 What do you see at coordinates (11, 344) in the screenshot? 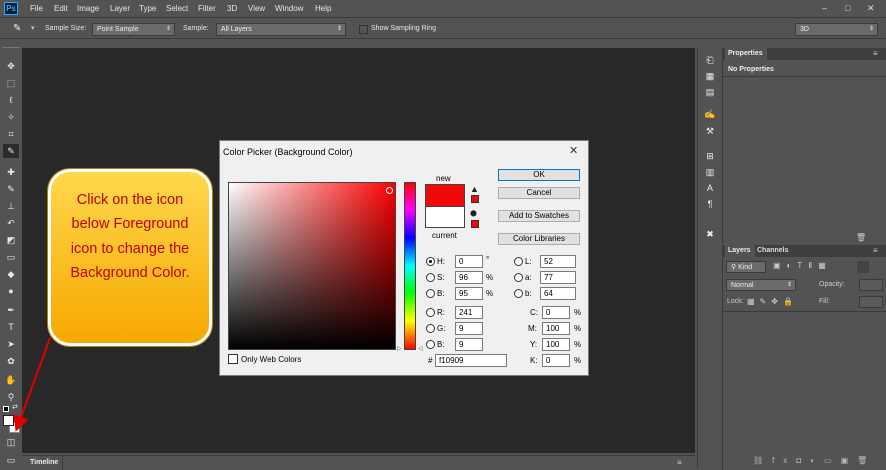
I see `path-selection-tool-icon: ➤` at bounding box center [11, 344].